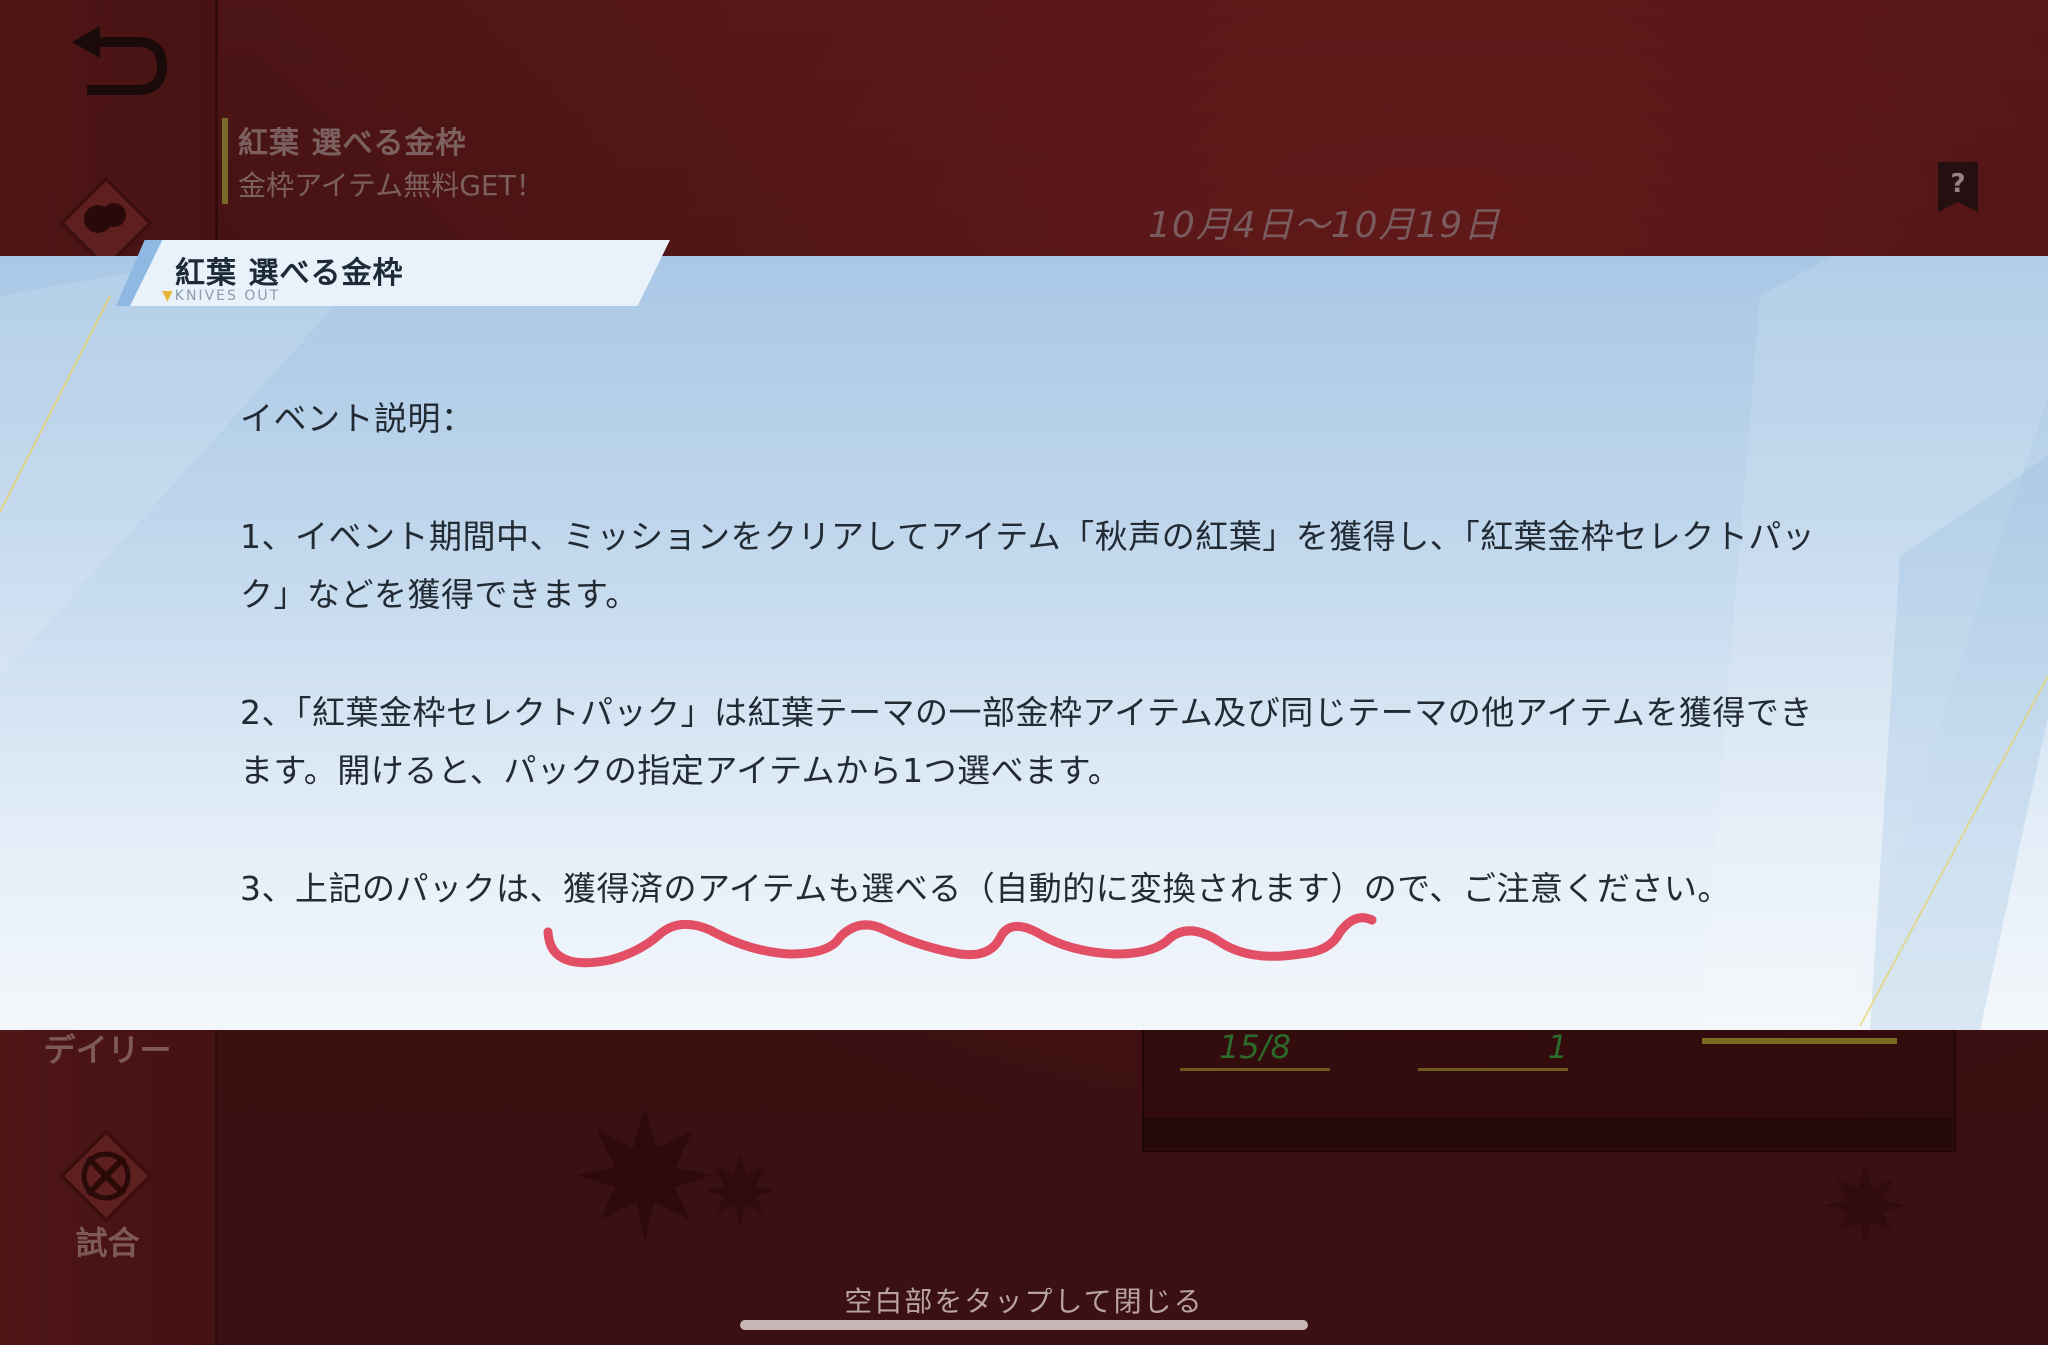 The image size is (2048, 1345). What do you see at coordinates (106, 1176) in the screenshot?
I see `crossed-swords-icon` at bounding box center [106, 1176].